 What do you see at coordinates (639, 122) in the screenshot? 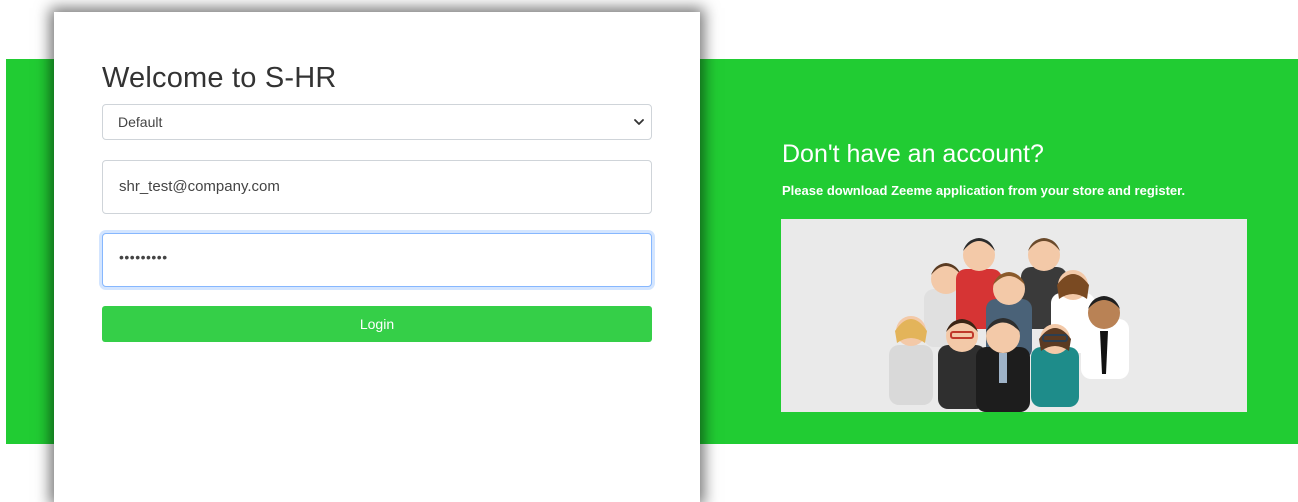
I see `chevron-down-icon` at bounding box center [639, 122].